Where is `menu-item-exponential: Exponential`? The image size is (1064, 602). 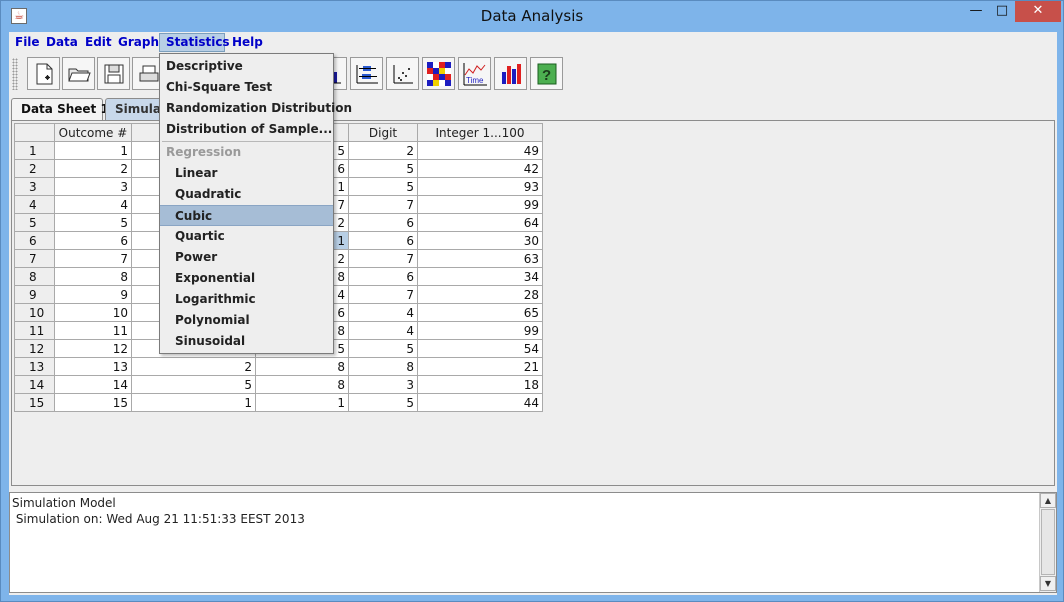
menu-item-exponential: Exponential is located at coordinates (246, 278).